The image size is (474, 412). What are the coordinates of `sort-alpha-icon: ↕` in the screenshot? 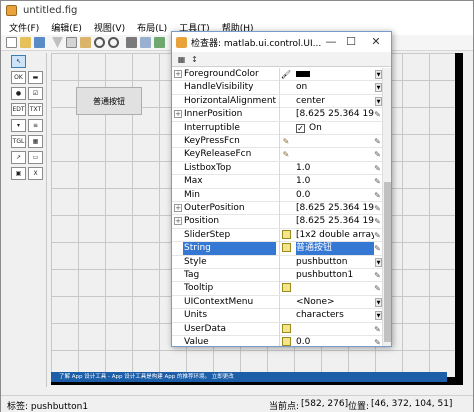 It's located at (194, 59).